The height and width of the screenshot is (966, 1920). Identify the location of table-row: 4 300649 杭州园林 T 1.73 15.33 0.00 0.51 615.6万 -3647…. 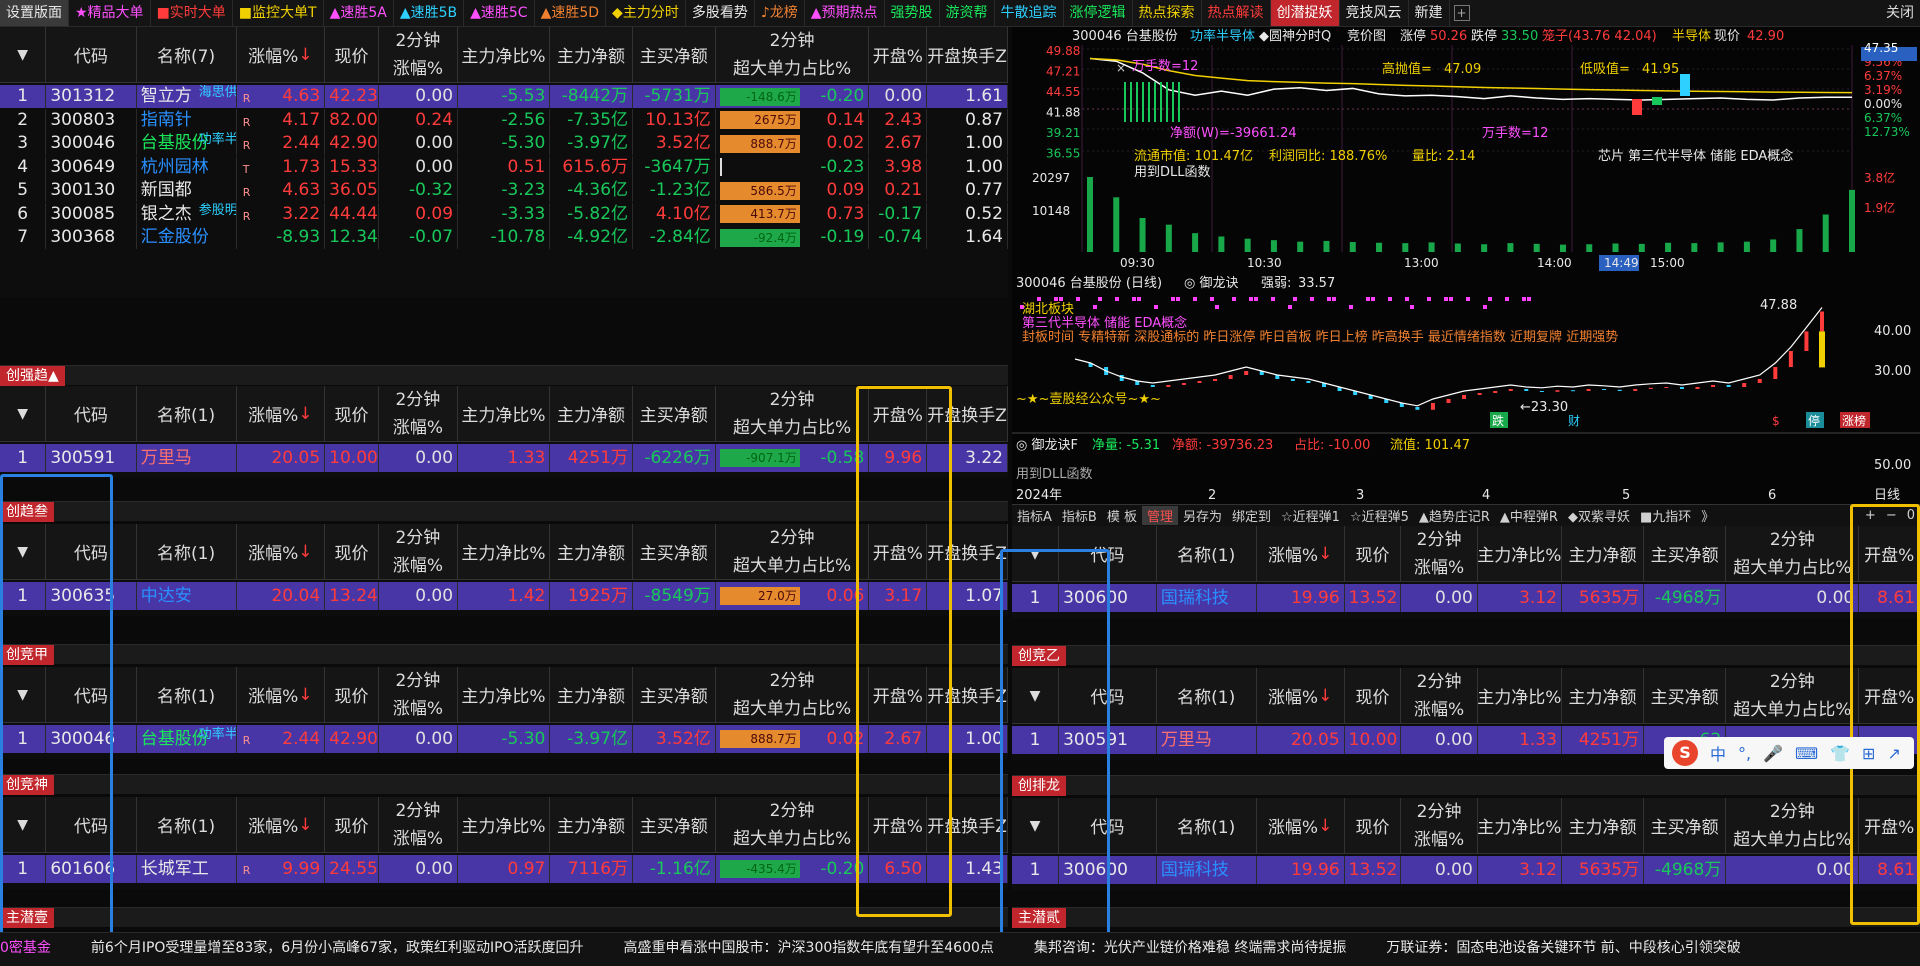
(504, 167).